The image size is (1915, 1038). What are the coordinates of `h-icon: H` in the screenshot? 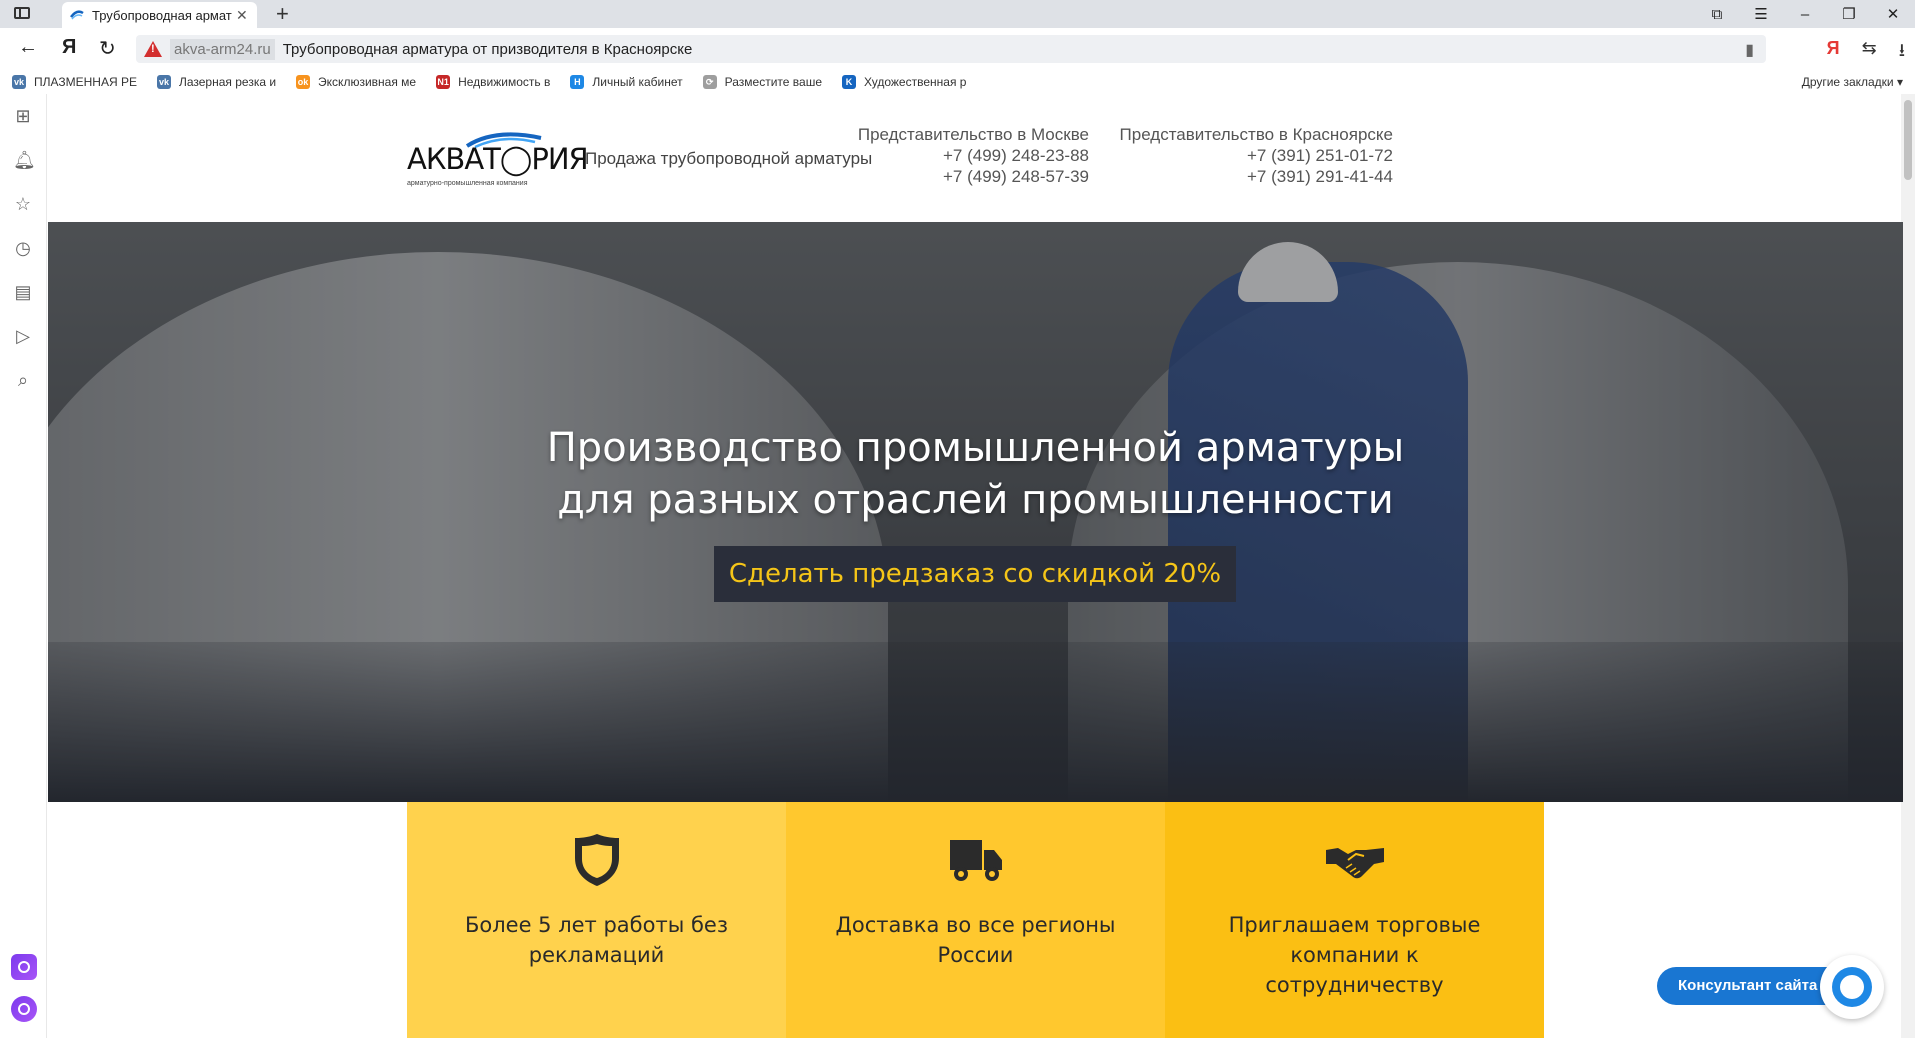 It's located at (577, 82).